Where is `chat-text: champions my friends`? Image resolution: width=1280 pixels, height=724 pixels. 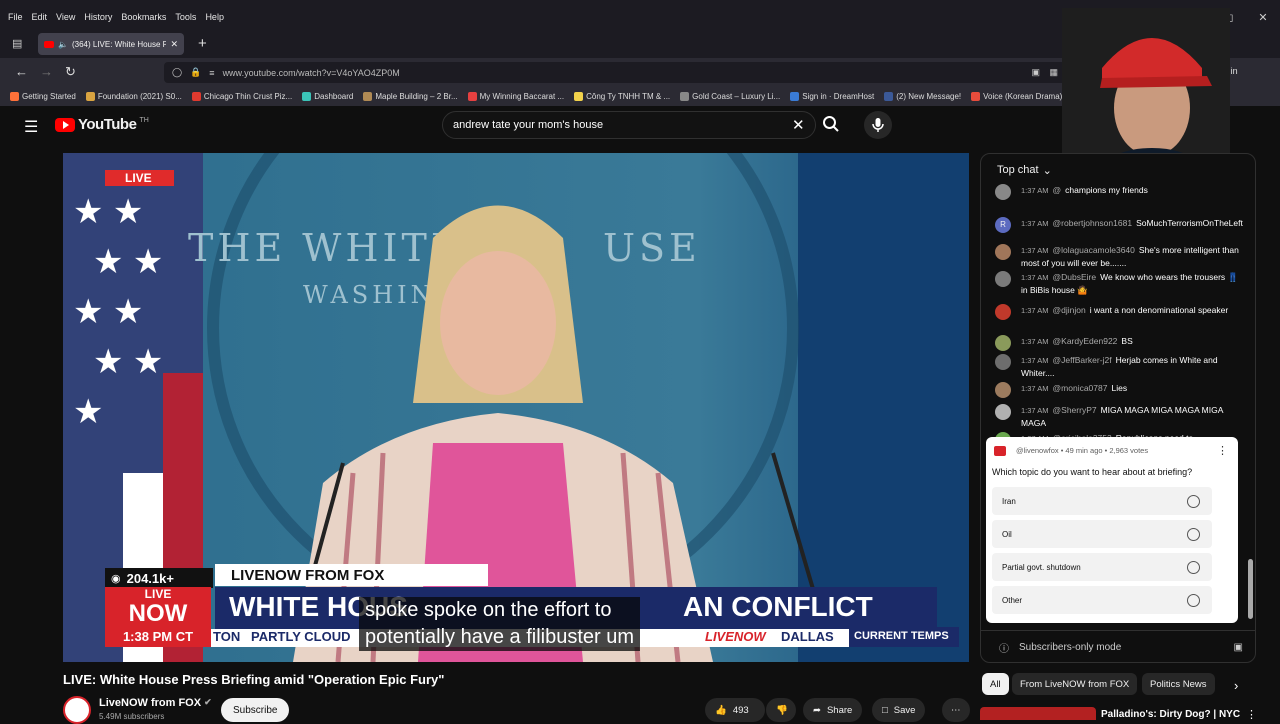
chat-text: champions my friends is located at coordinates (1106, 190).